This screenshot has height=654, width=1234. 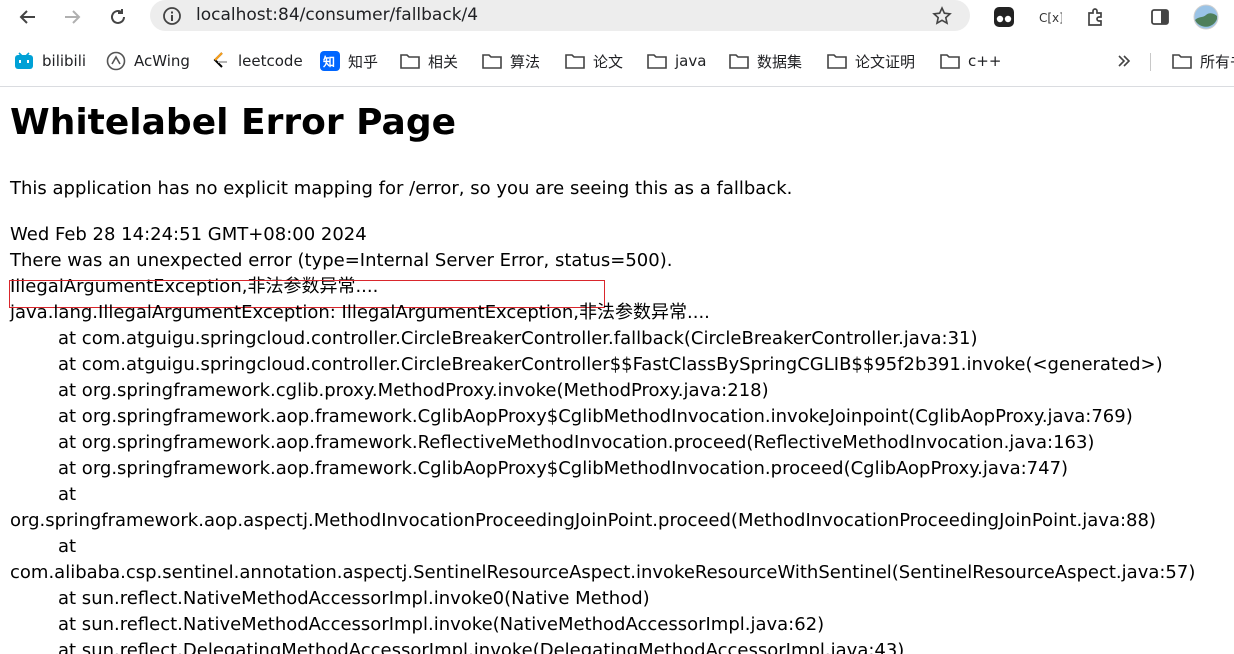 I want to click on bookmark-label: java, so click(x=691, y=61).